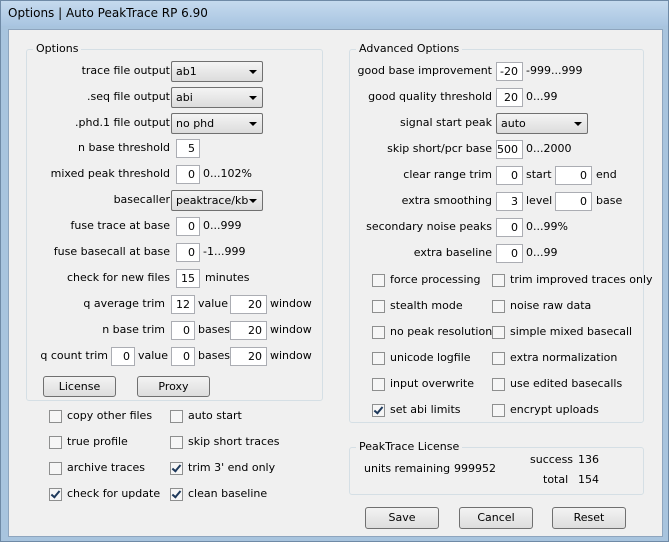 The height and width of the screenshot is (542, 669). What do you see at coordinates (509, 253) in the screenshot?
I see `extra-baseline-input: 0` at bounding box center [509, 253].